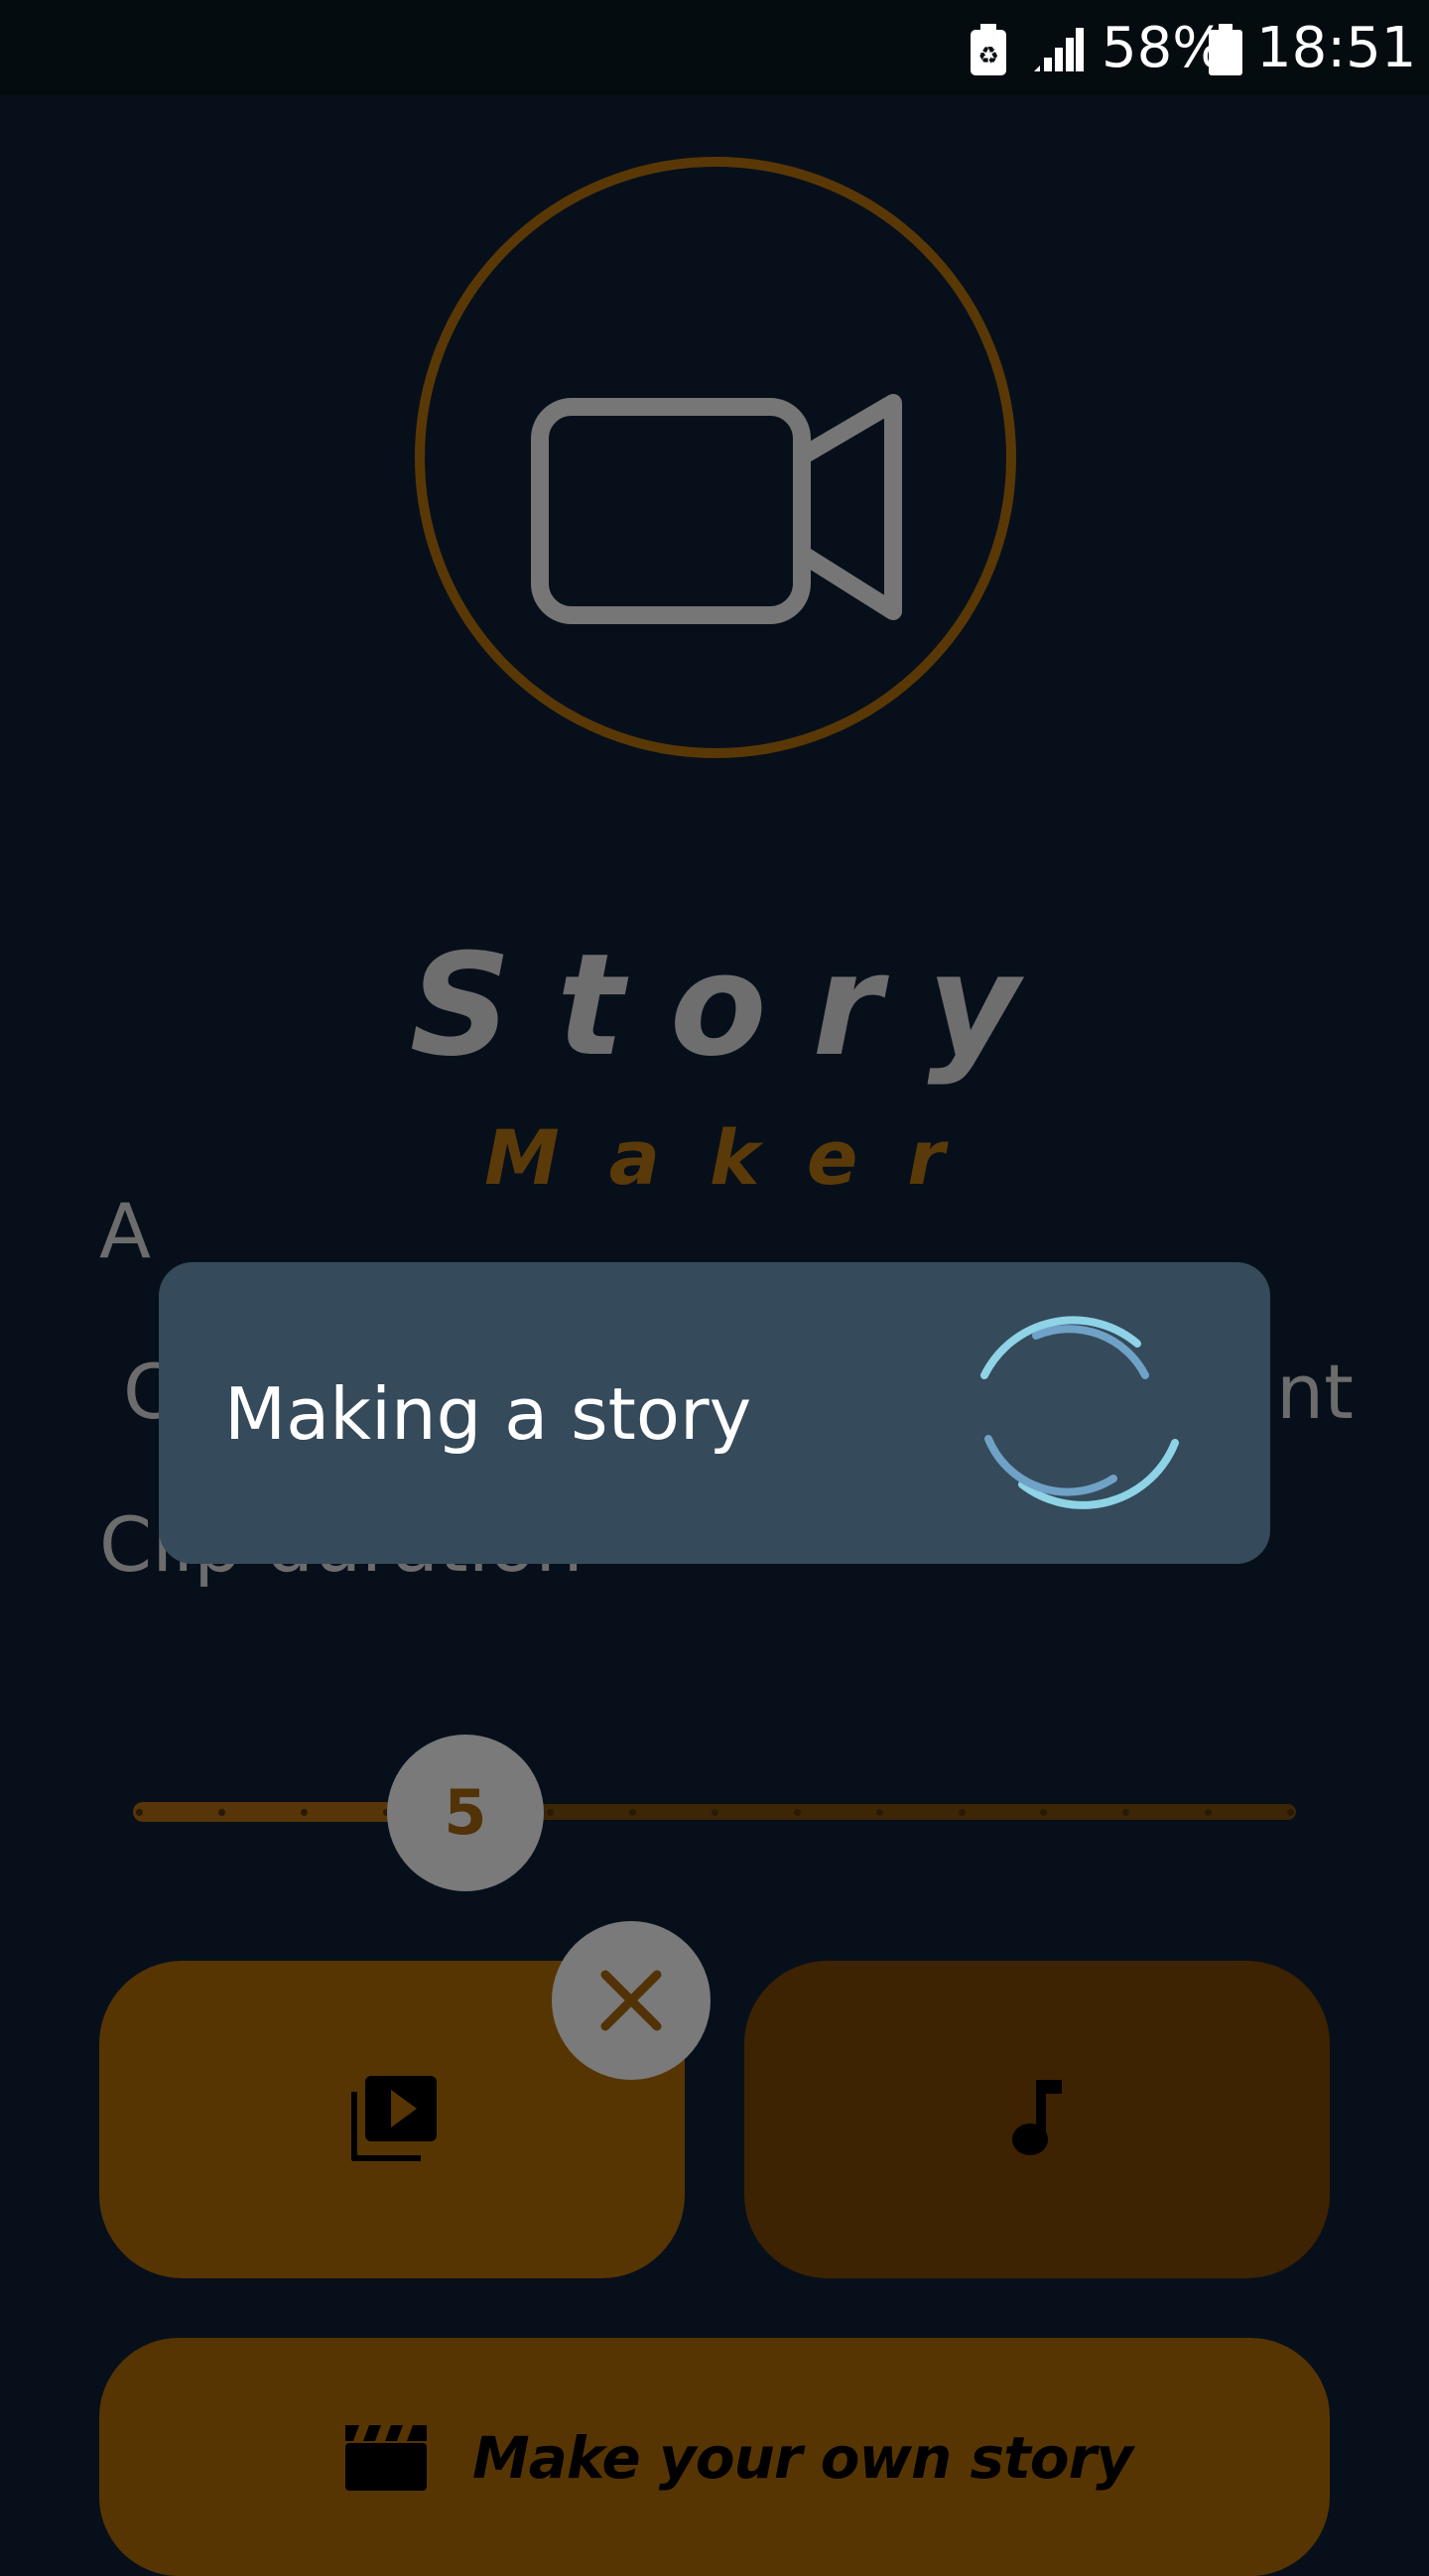  What do you see at coordinates (715, 458) in the screenshot?
I see `video-camera-icon` at bounding box center [715, 458].